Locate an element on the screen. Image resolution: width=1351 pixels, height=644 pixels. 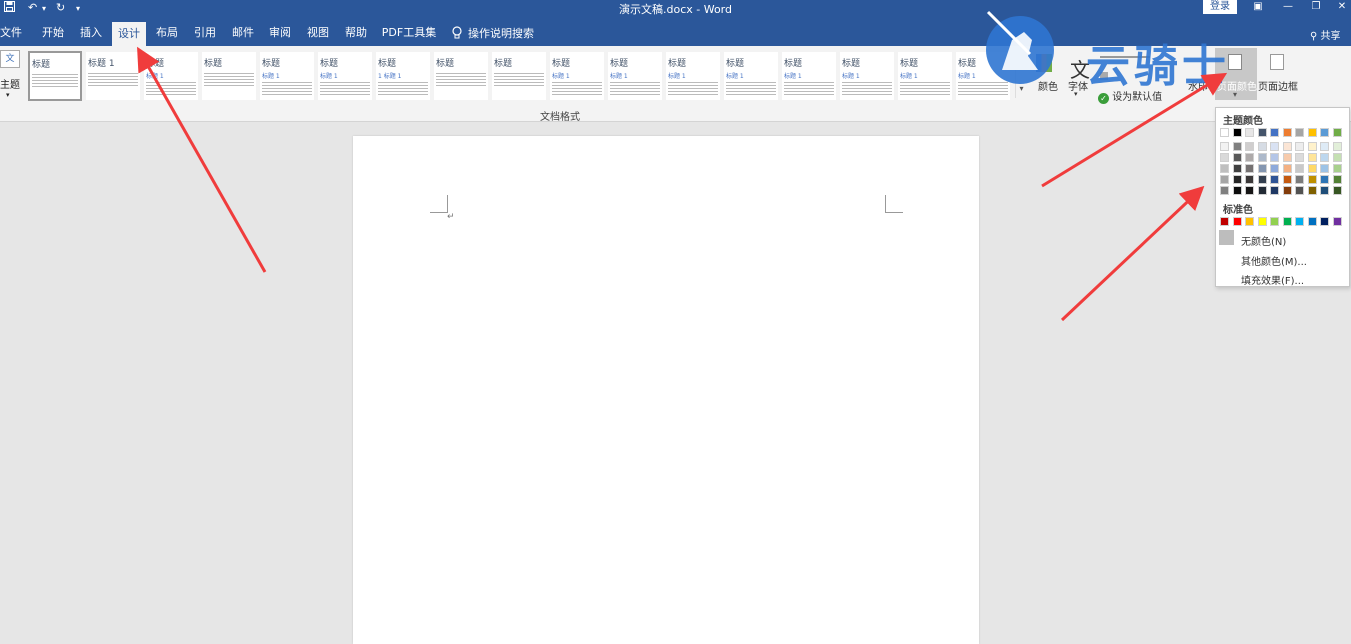
minimize-icon: — is located at coordinates (1288, 8).